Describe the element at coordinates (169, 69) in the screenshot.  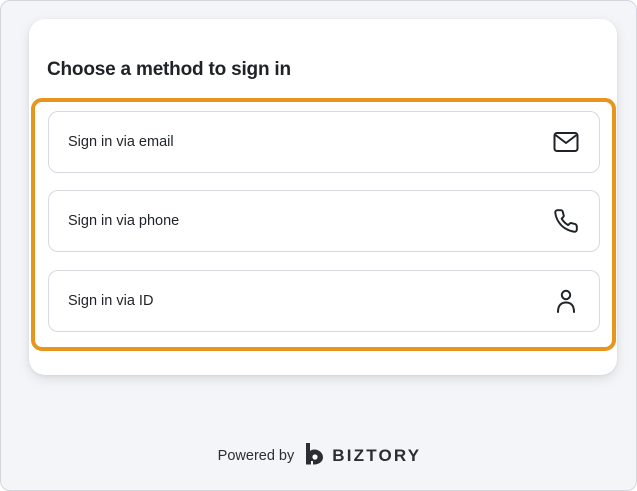
I see `signin-title: Choose a method to sign in` at that location.